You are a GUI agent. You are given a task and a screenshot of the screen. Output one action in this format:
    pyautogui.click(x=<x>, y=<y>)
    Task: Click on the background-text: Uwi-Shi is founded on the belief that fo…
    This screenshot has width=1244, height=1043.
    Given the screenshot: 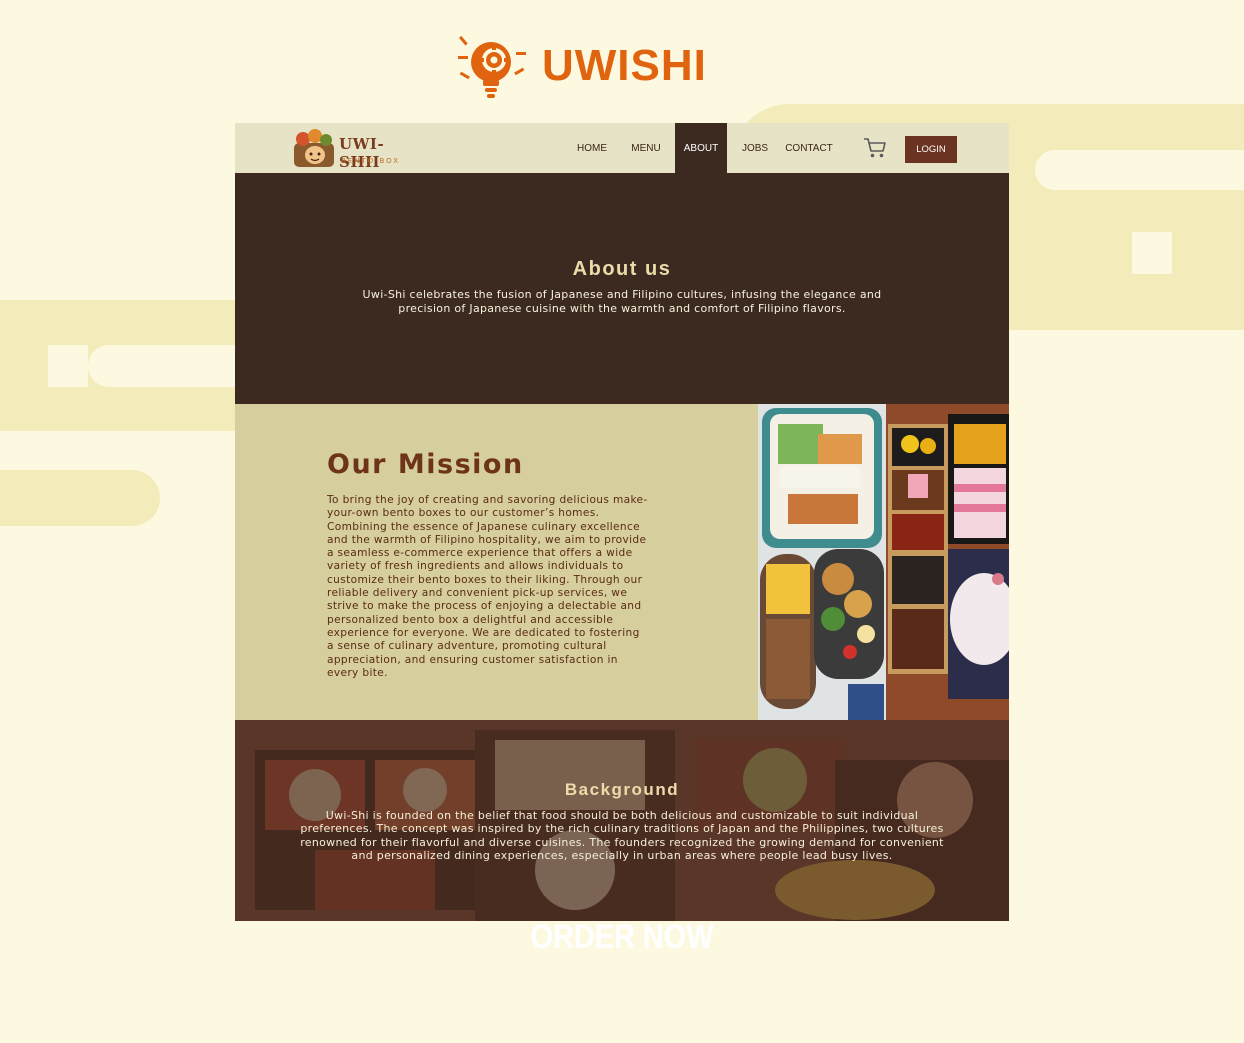 What is the action you would take?
    pyautogui.click(x=622, y=836)
    